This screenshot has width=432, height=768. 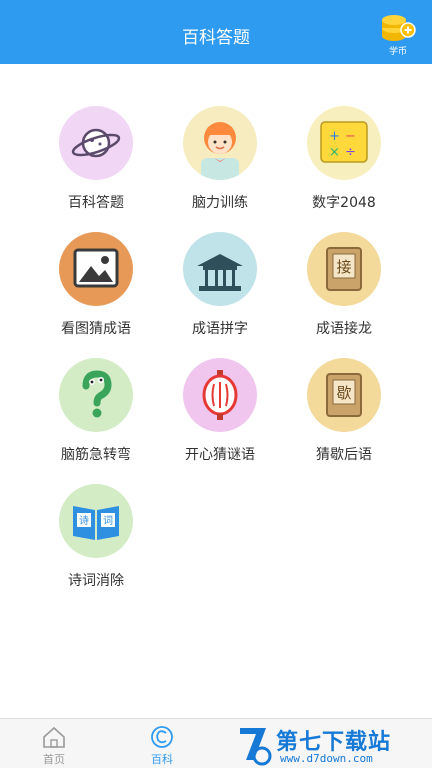 I want to click on tile-riddles: 开心猜谜语, so click(x=220, y=407).